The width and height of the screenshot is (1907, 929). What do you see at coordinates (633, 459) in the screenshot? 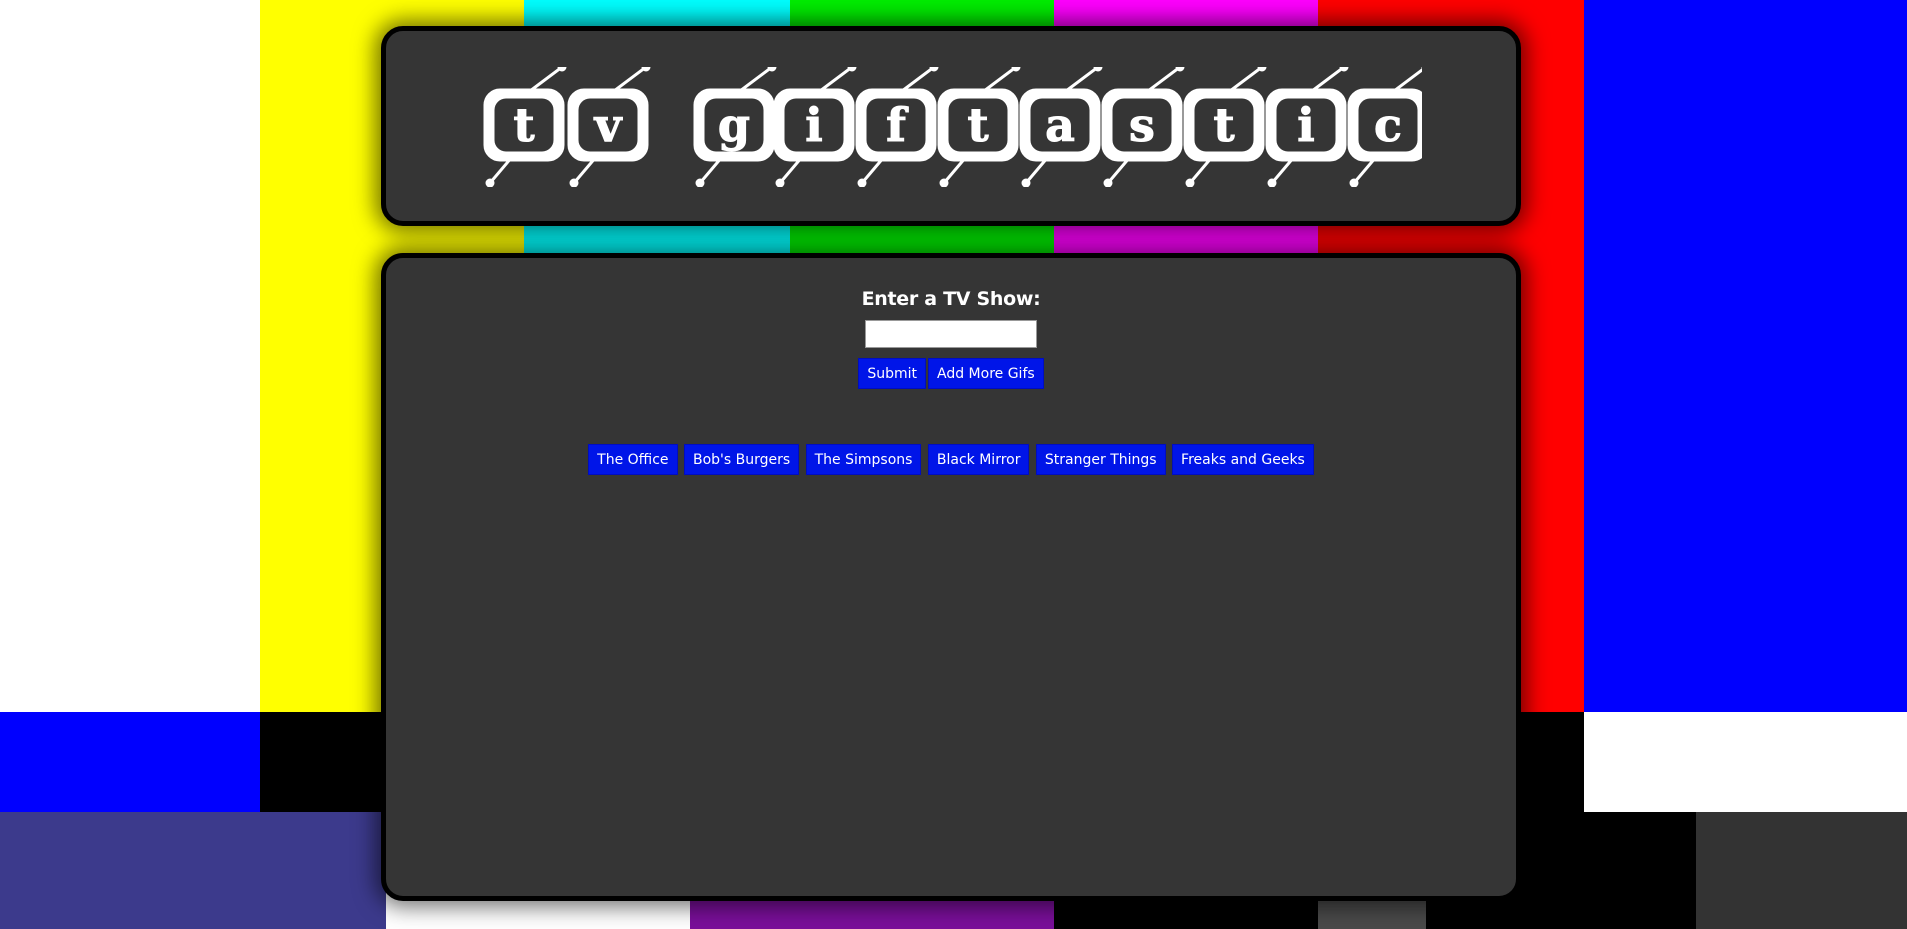
I see `show-button: The Office` at bounding box center [633, 459].